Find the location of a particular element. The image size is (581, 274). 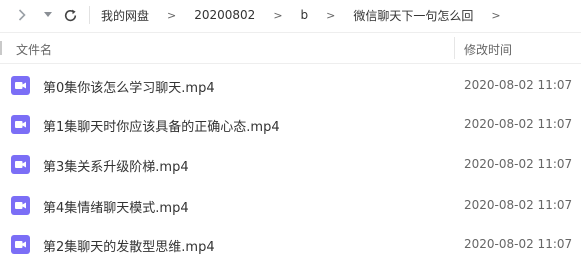

breadcrumb-item-folder: b is located at coordinates (305, 15).